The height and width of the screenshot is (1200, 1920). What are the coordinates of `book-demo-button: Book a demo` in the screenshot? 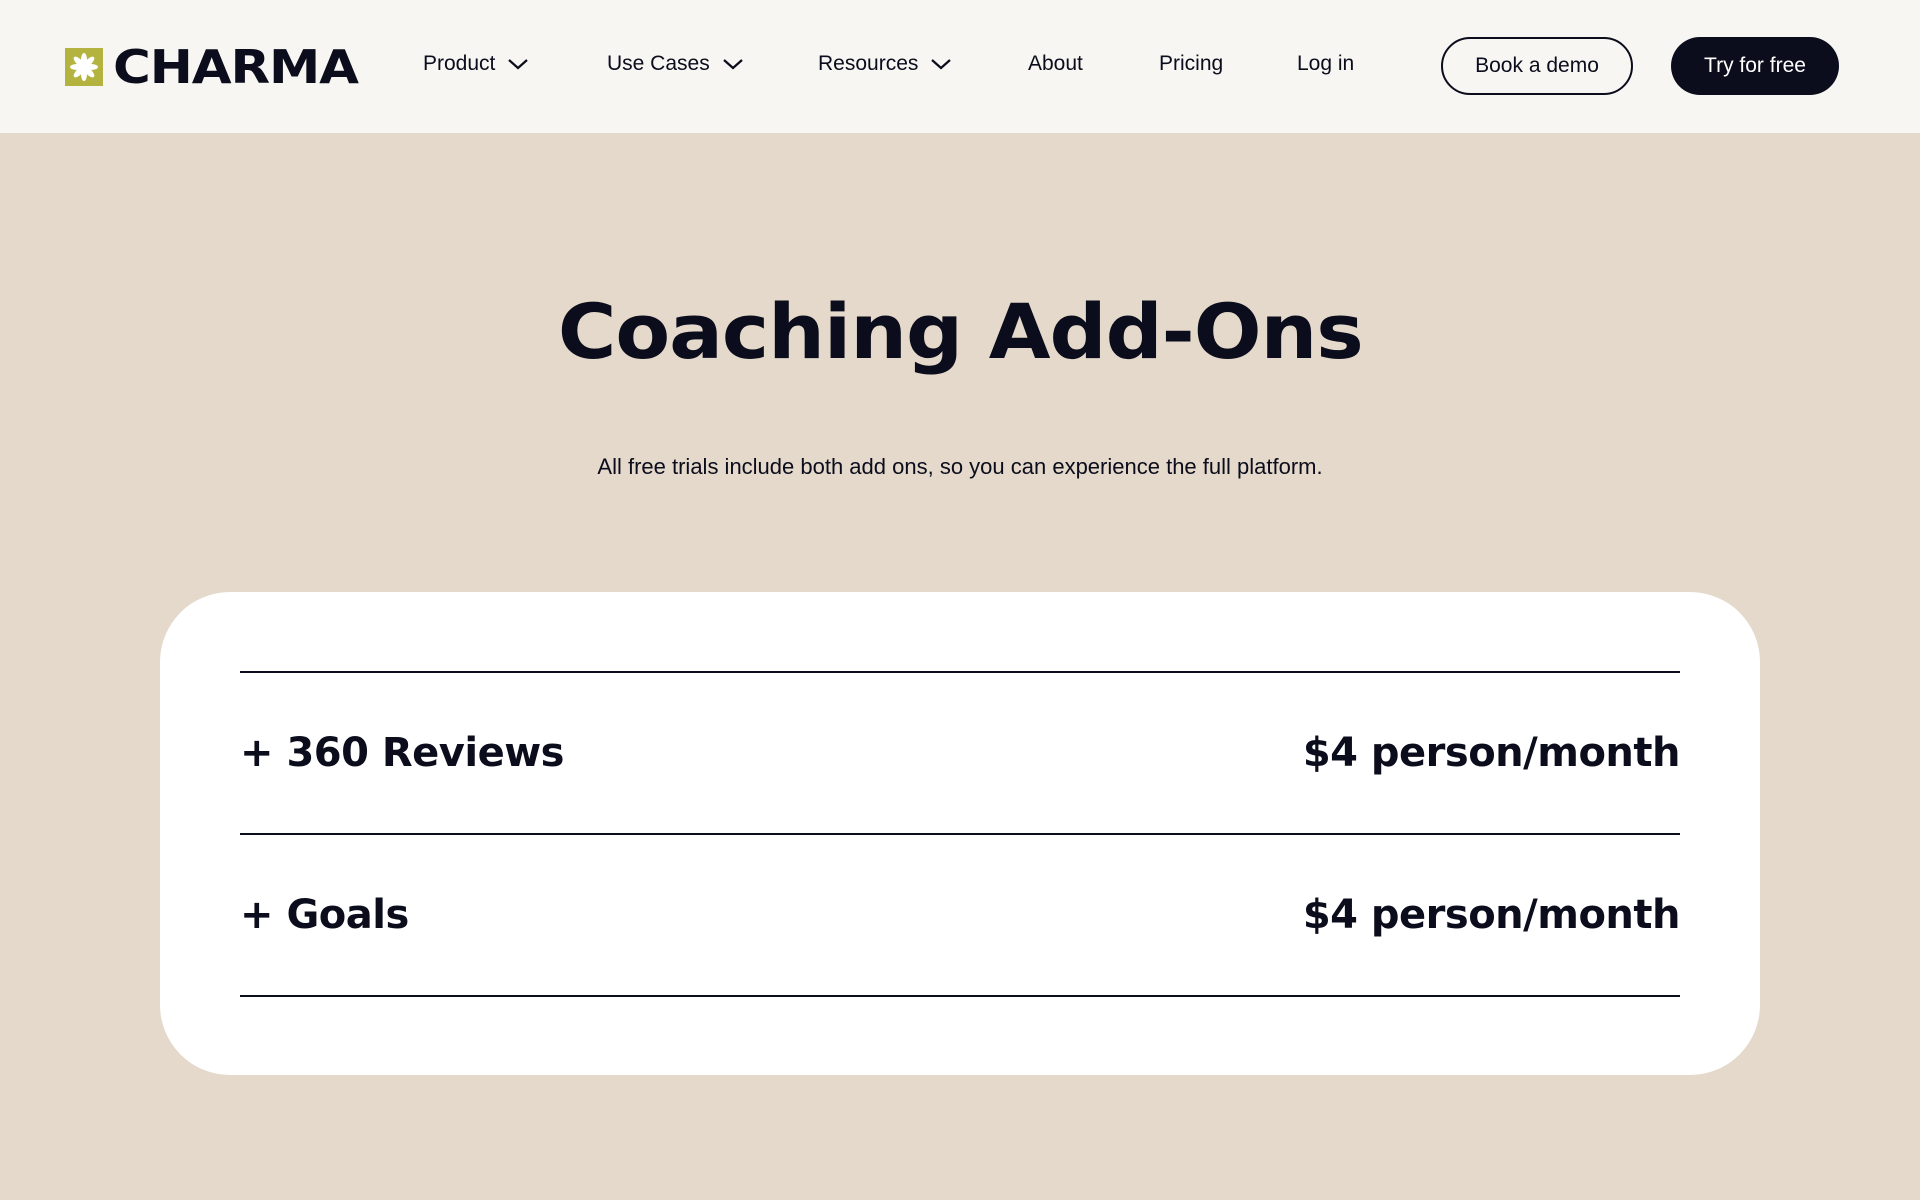 It's located at (1537, 66).